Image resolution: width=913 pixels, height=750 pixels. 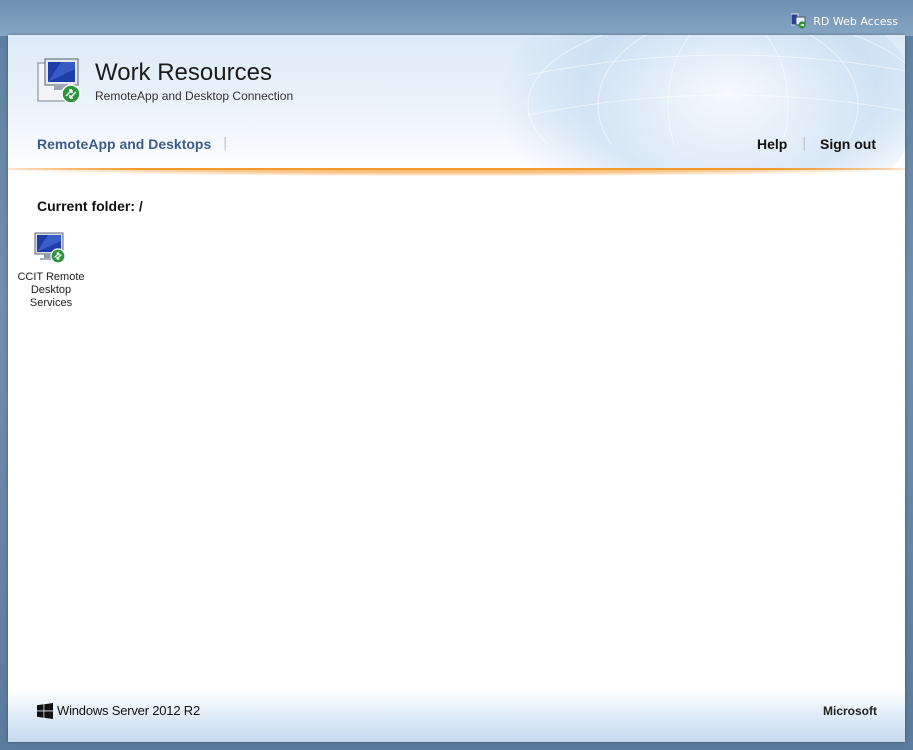 I want to click on orange-accent-line, so click(x=456, y=169).